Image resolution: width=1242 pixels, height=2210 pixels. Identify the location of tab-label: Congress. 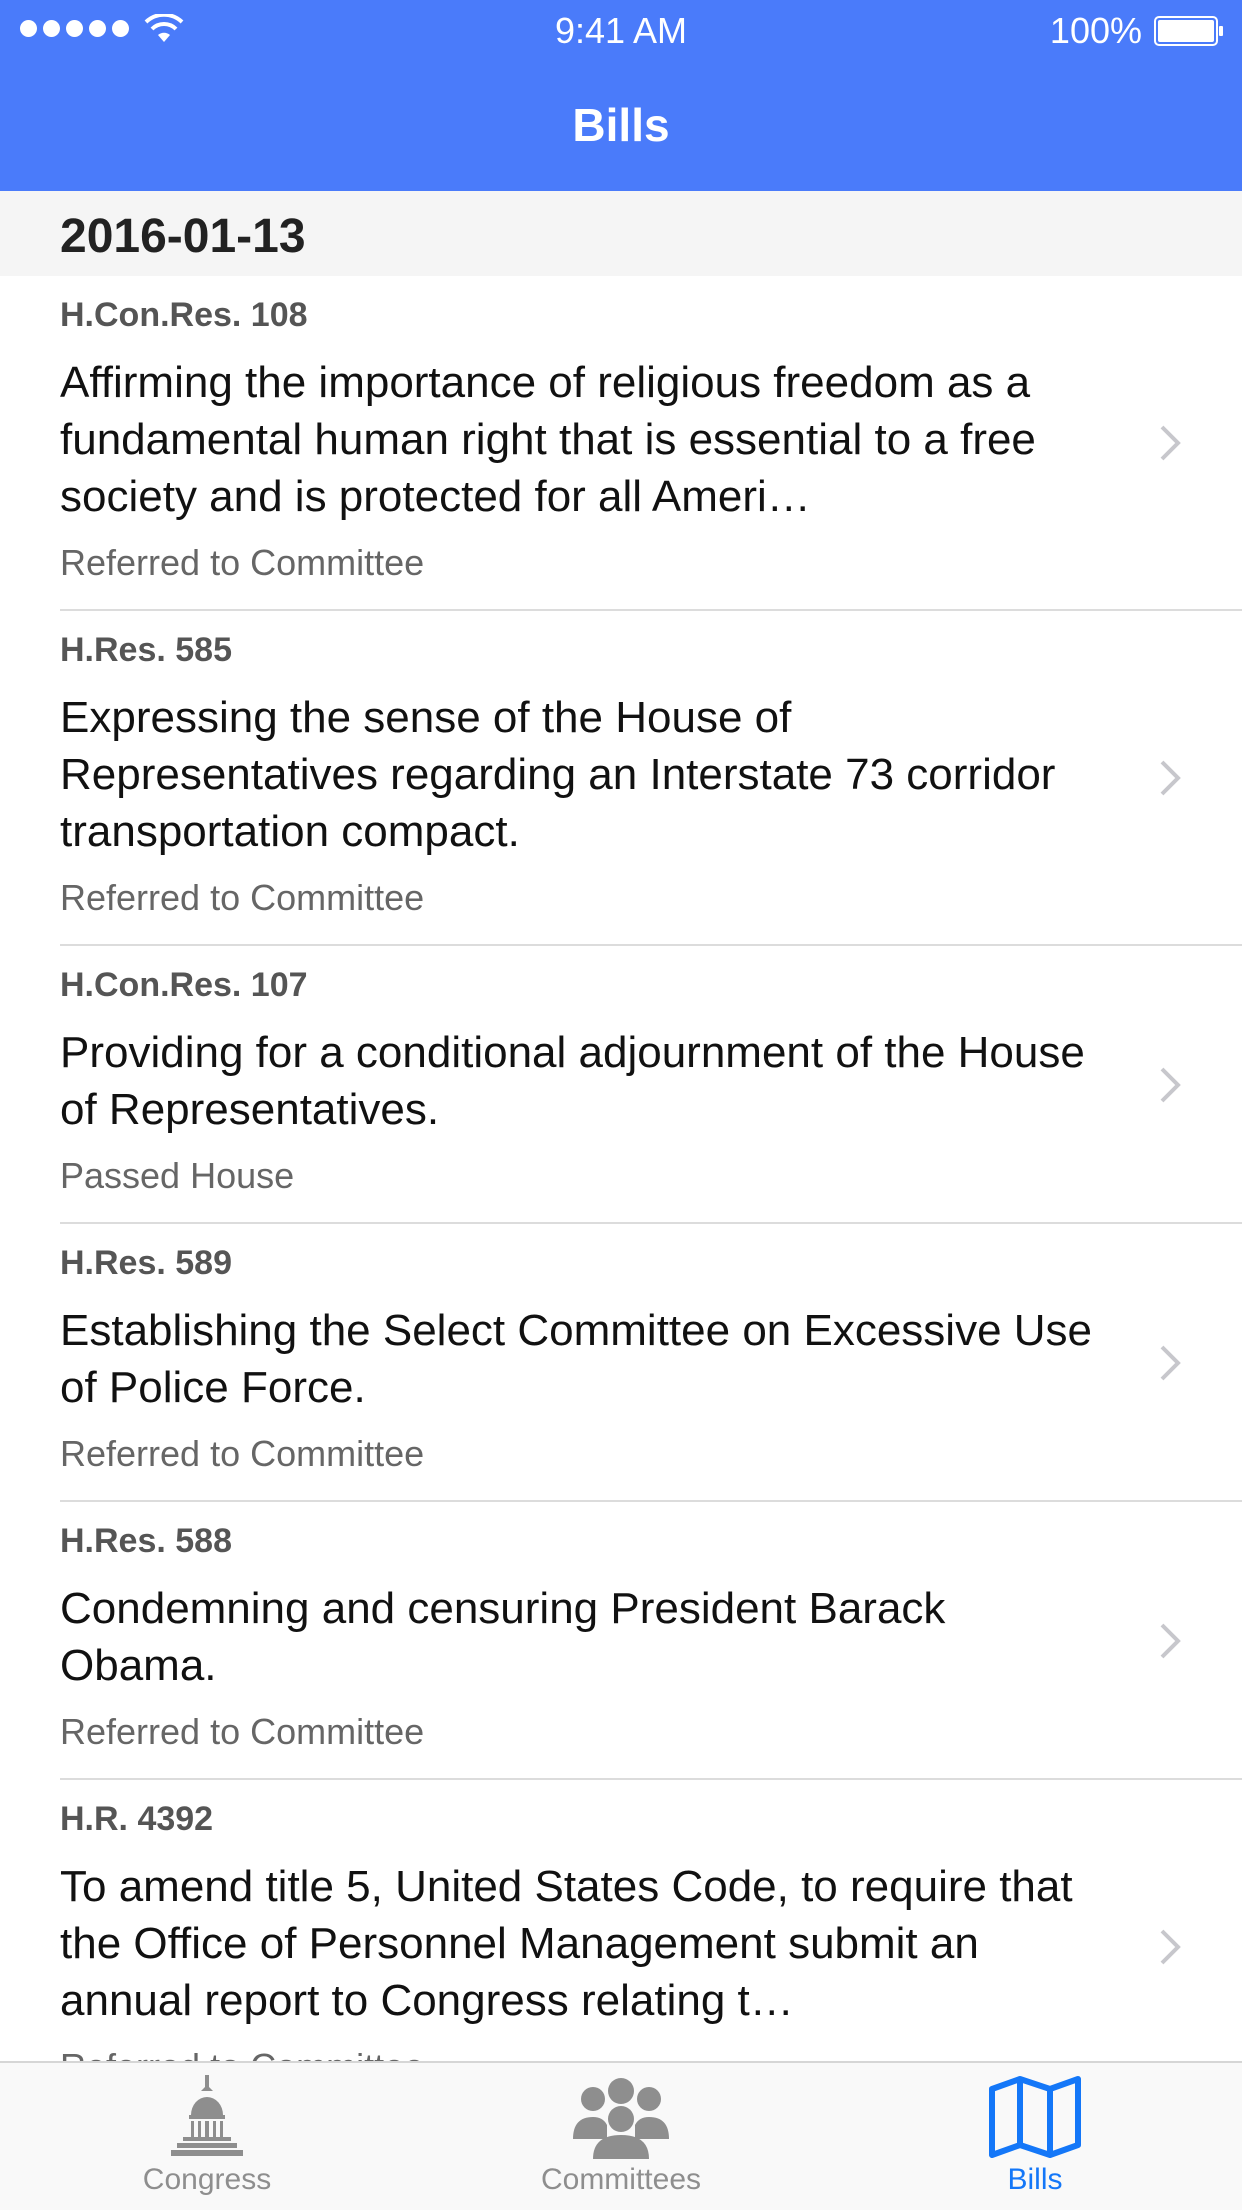
(207, 2179).